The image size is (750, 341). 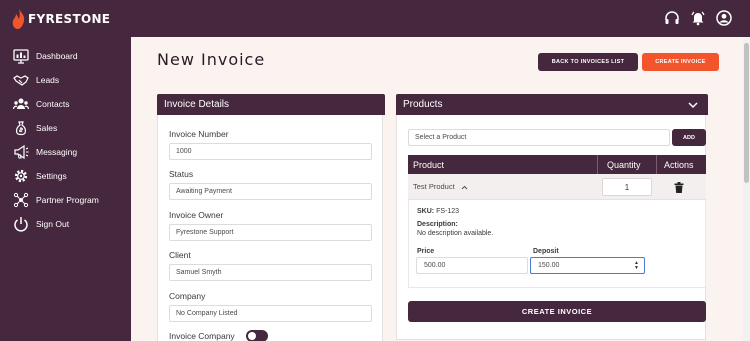 I want to click on sidebar-item-label: Contacts, so click(x=53, y=104).